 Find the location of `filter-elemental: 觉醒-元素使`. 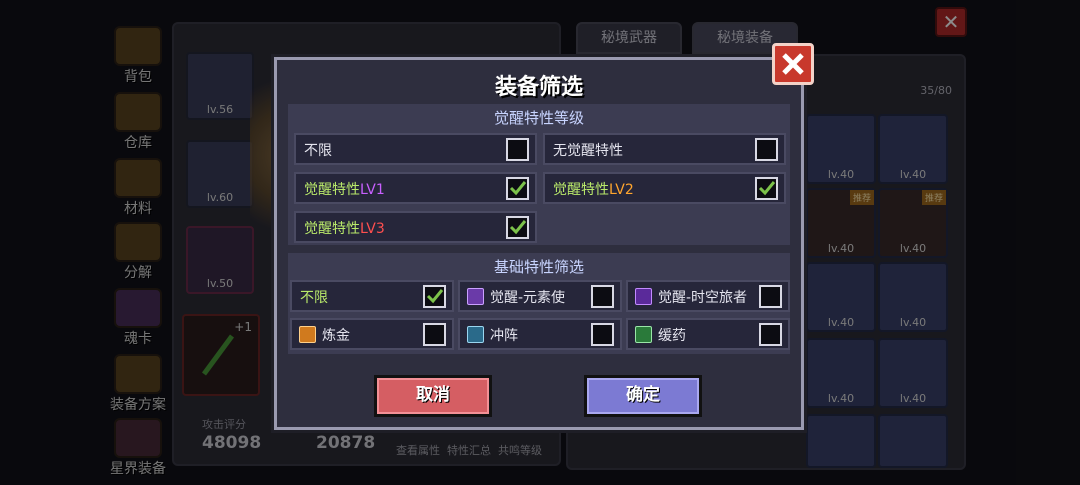

filter-elemental: 觉醒-元素使 is located at coordinates (540, 296).